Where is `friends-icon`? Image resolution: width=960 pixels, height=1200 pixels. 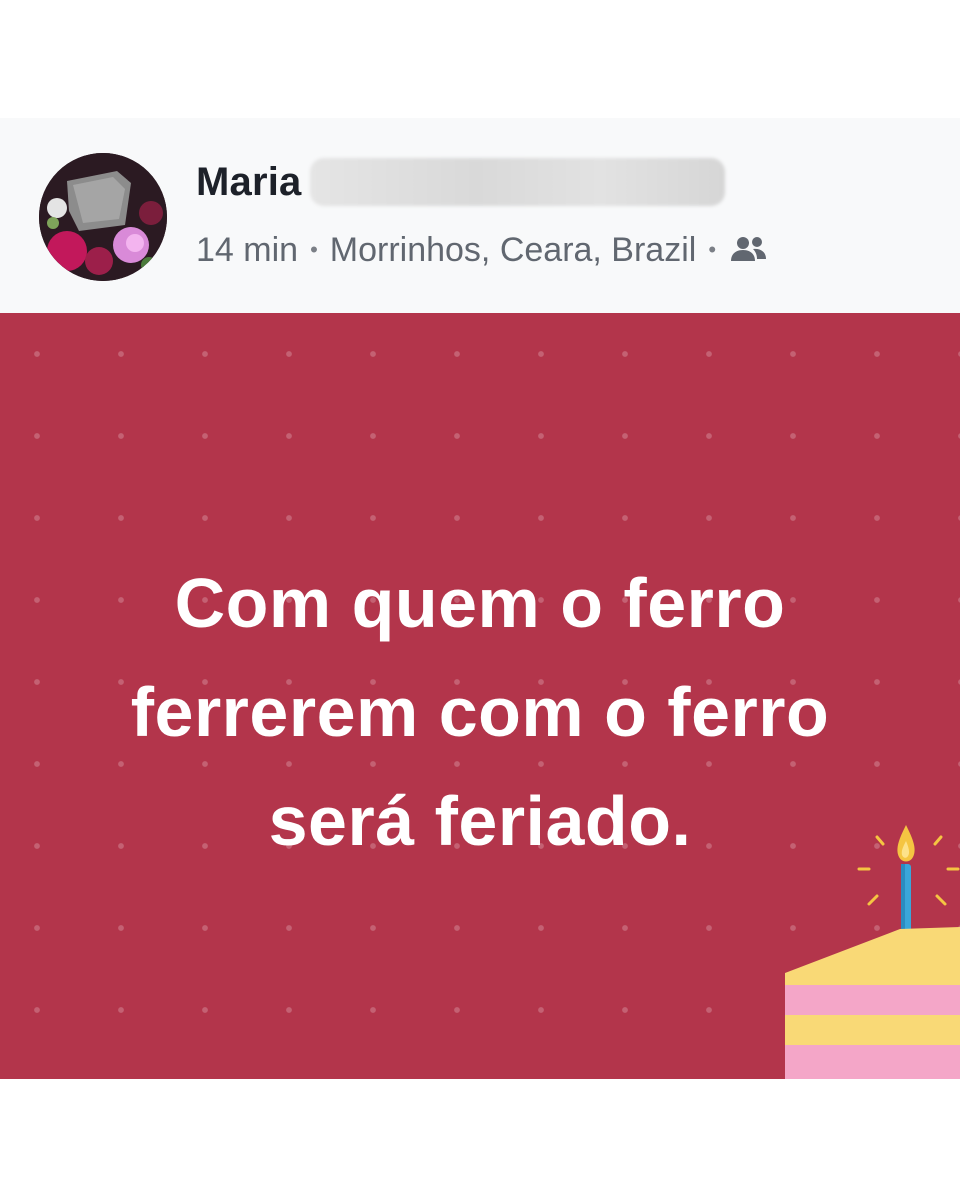 friends-icon is located at coordinates (749, 250).